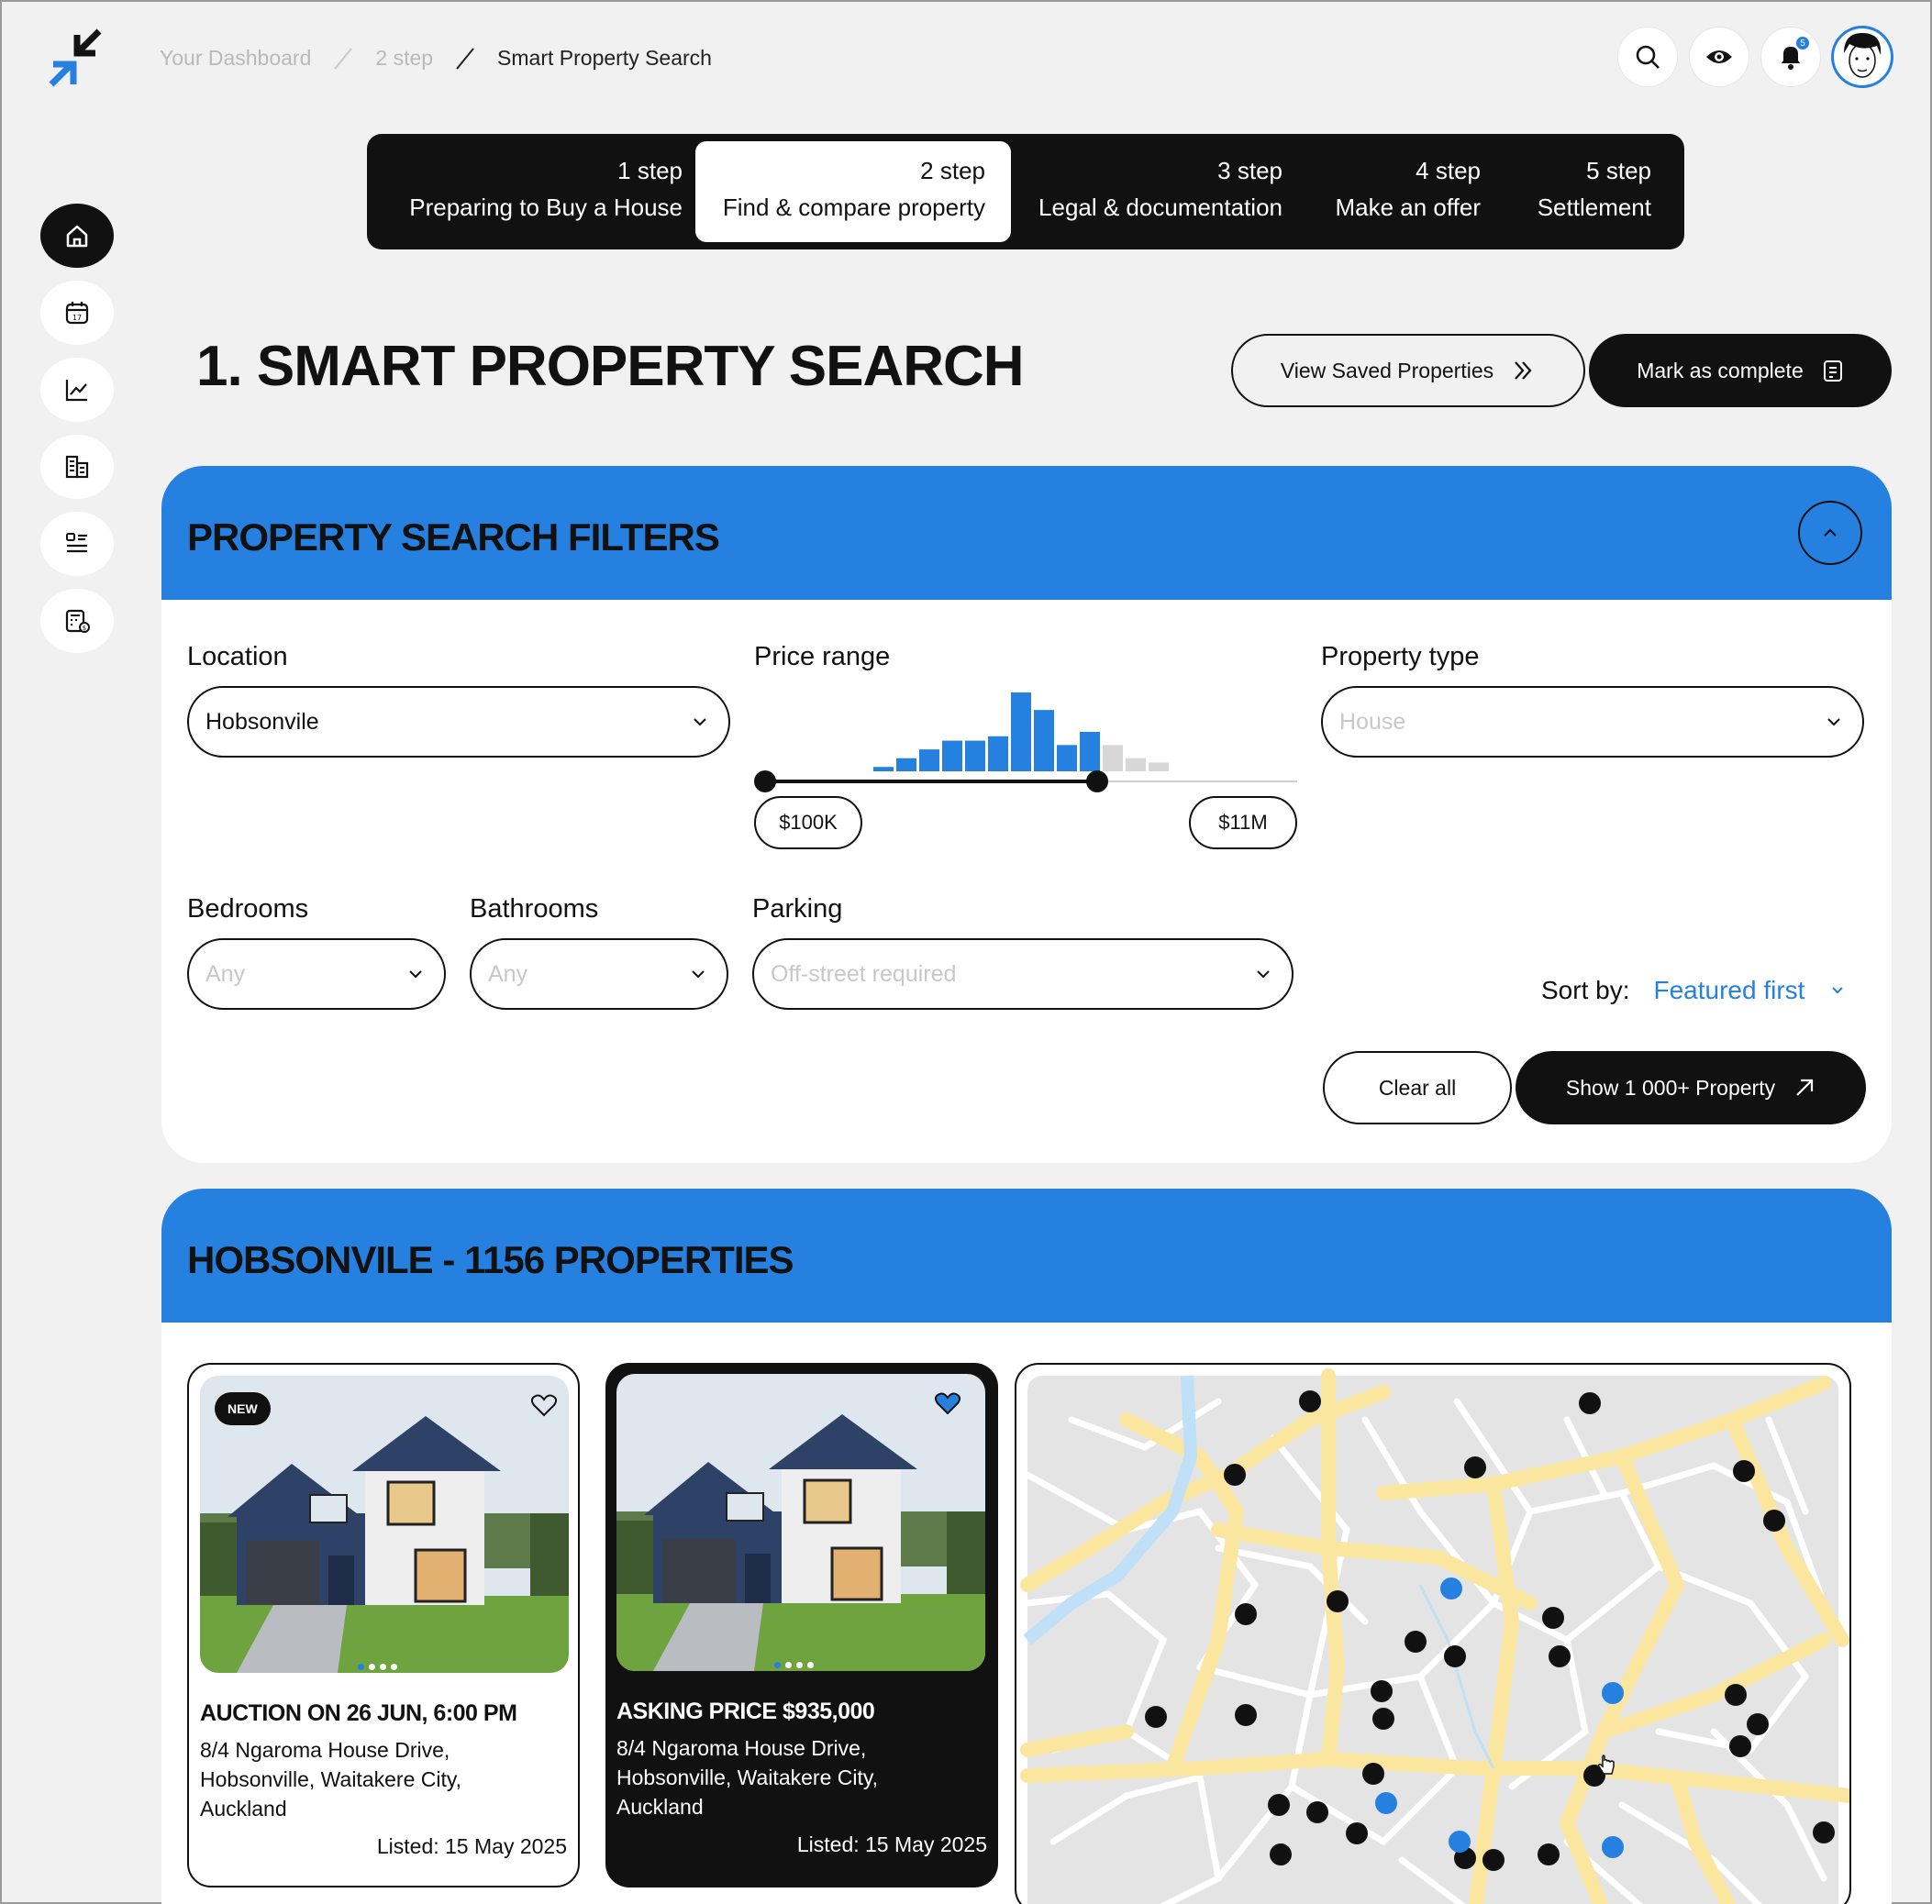 The image size is (1932, 1904). What do you see at coordinates (745, 1711) in the screenshot?
I see `card-title: ASKING PRICE $935,000` at bounding box center [745, 1711].